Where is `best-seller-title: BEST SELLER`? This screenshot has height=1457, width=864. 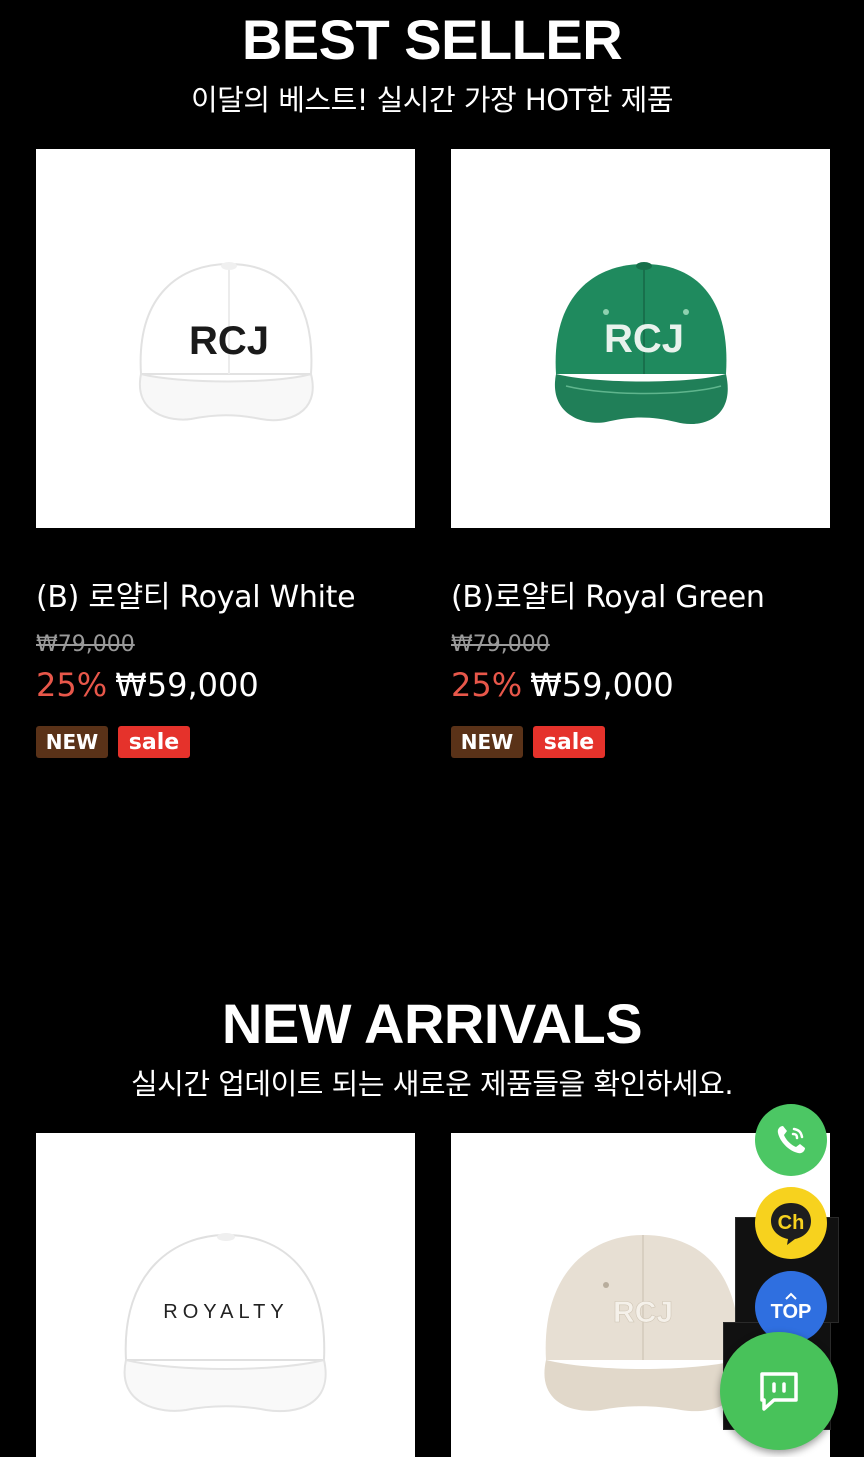 best-seller-title: BEST SELLER is located at coordinates (432, 39).